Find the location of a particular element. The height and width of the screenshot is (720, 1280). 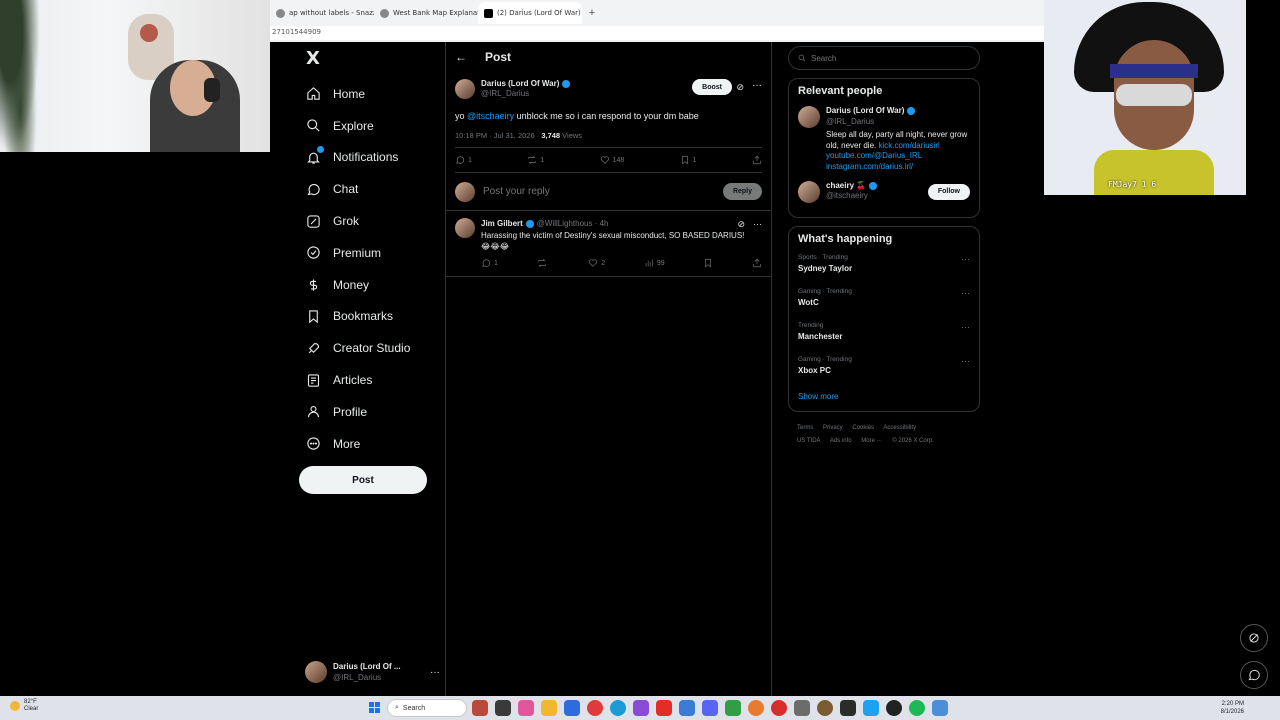

sidebar-item-chat: Chat is located at coordinates (369, 189).